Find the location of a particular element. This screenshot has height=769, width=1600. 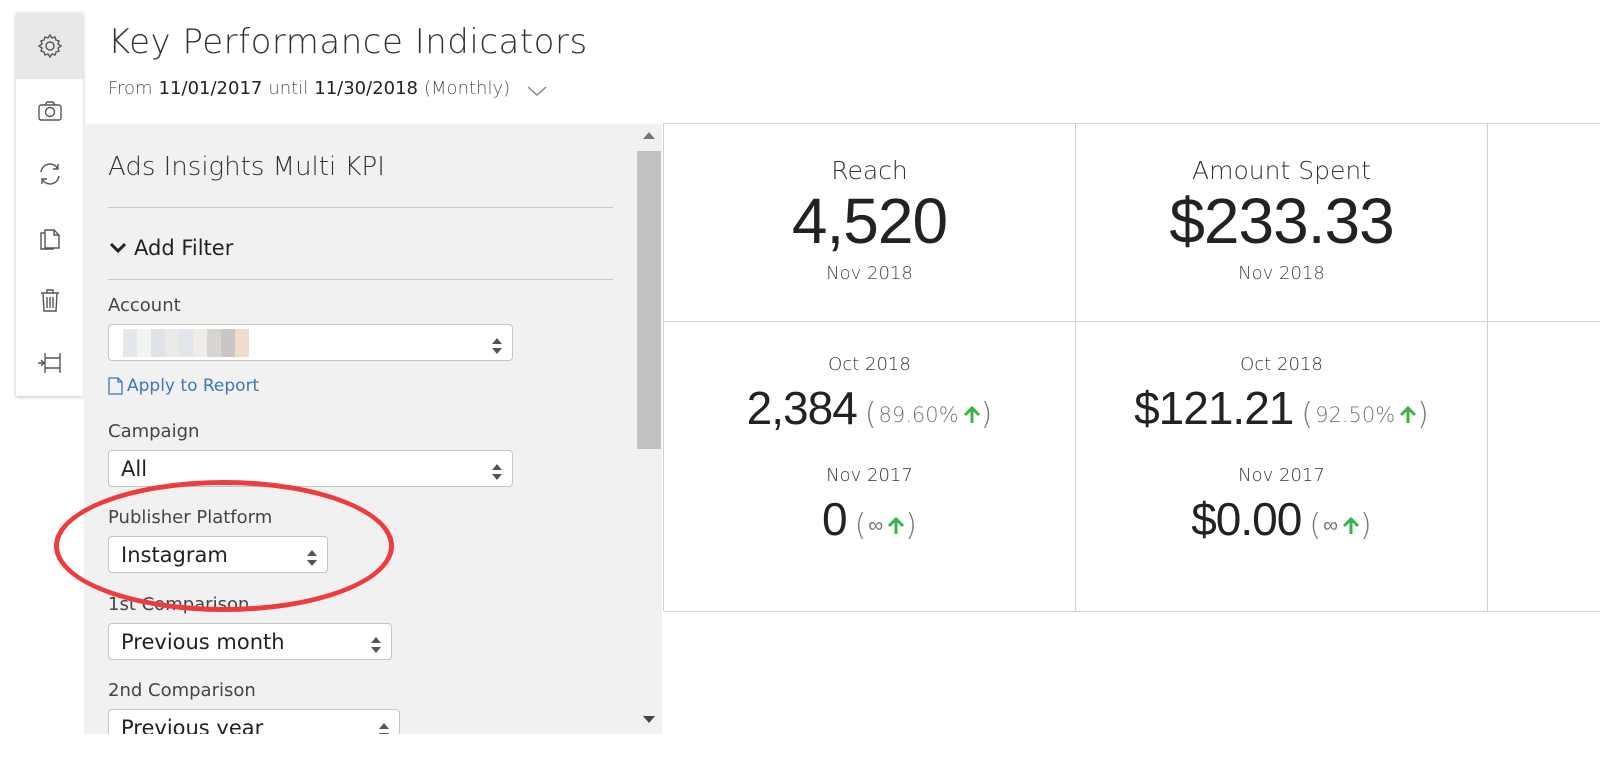

second-comparison-label: 2nd Comparison is located at coordinates (182, 690).